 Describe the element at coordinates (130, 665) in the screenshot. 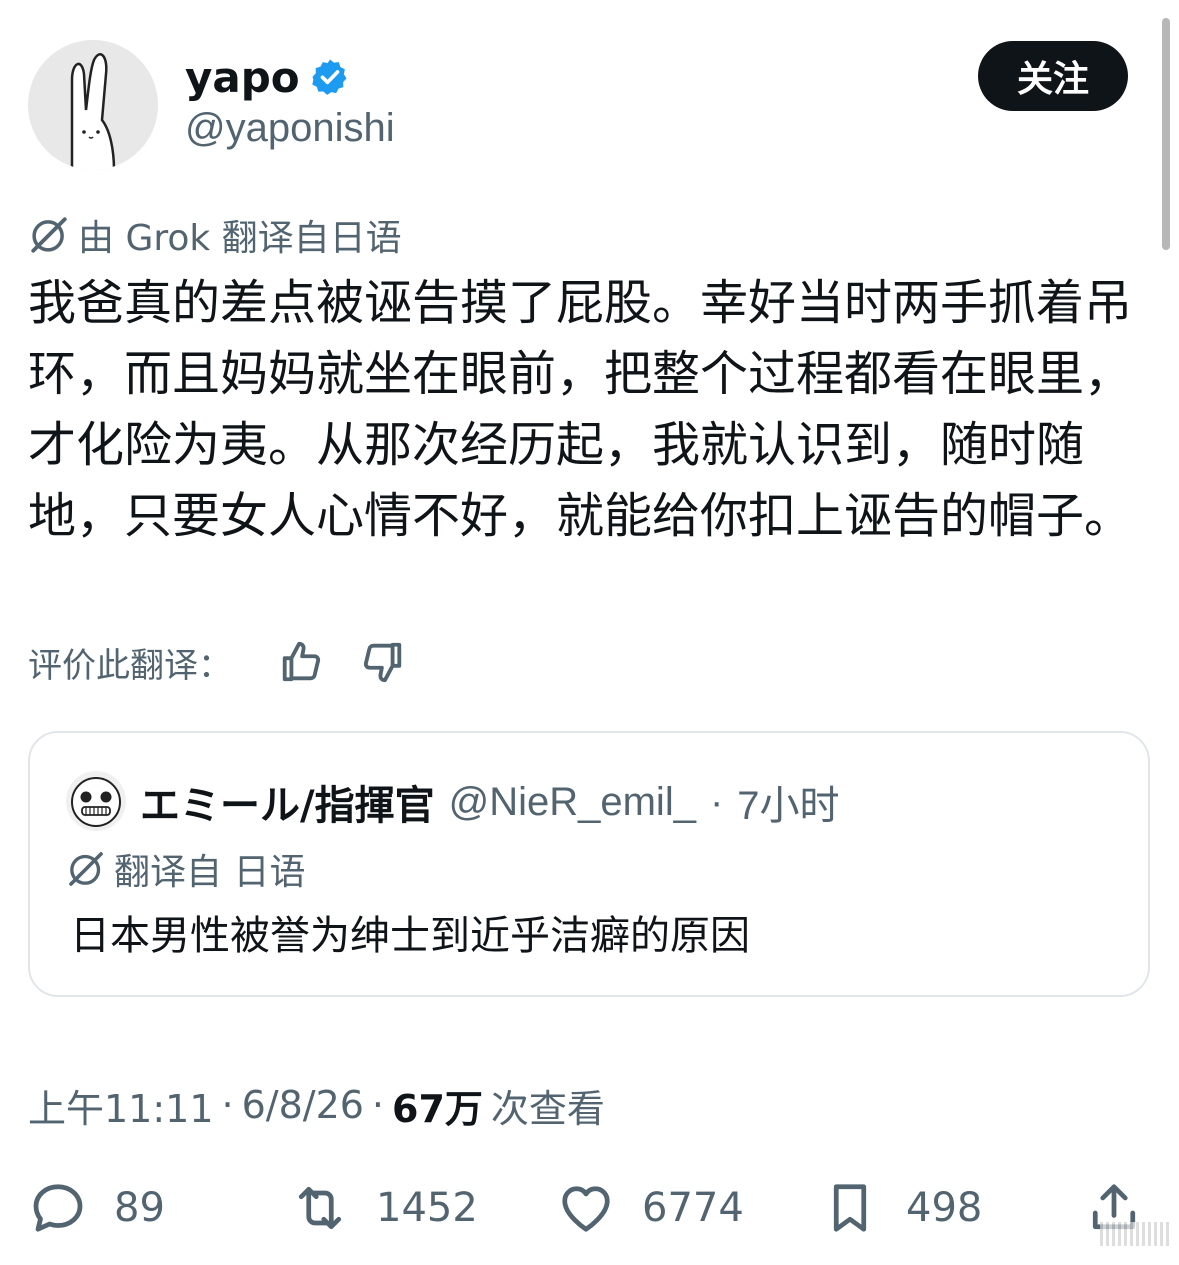

I see `rate-translation-label: 评价此翻译：` at that location.